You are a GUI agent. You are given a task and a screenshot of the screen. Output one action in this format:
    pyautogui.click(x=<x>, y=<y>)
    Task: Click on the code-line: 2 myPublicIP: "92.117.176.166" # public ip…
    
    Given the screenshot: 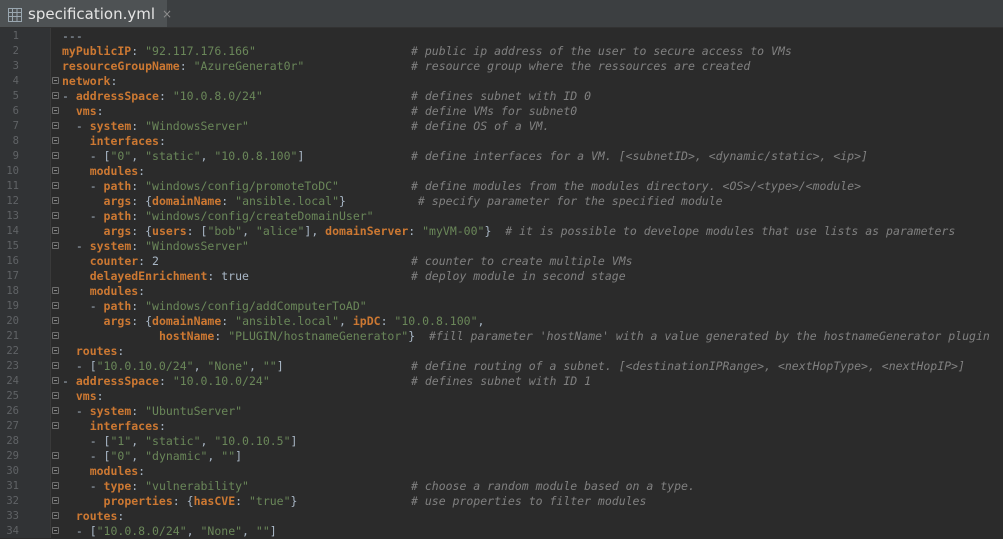 What is the action you would take?
    pyautogui.click(x=501, y=51)
    